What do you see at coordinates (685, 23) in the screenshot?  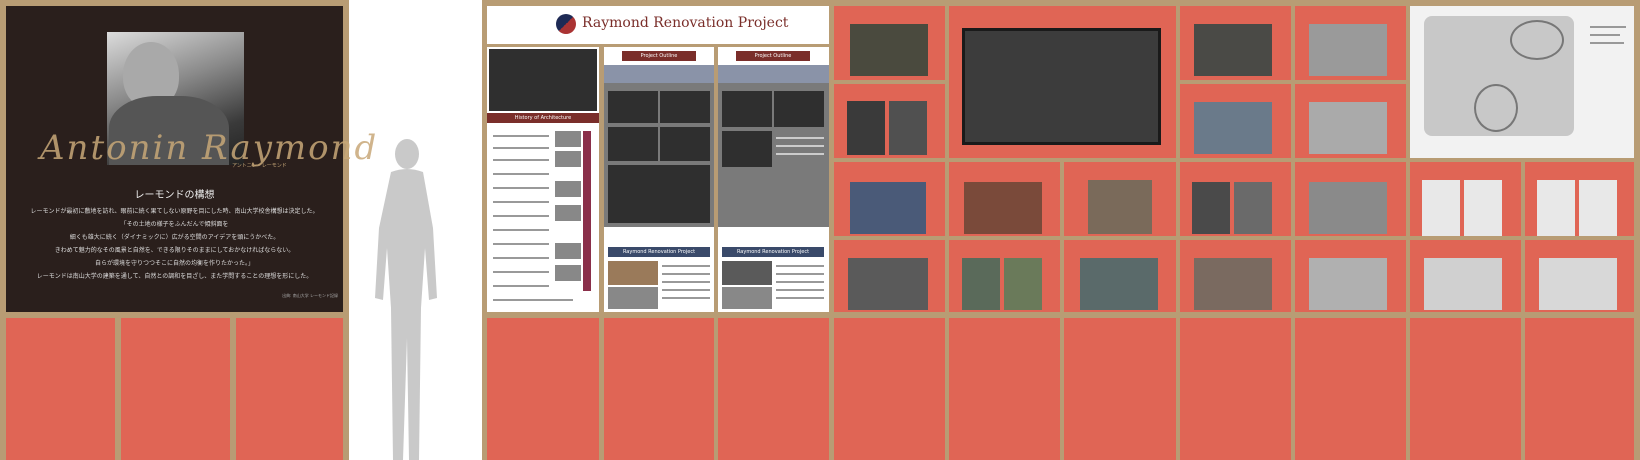 I see `project-title: Raymond Renovation Project` at bounding box center [685, 23].